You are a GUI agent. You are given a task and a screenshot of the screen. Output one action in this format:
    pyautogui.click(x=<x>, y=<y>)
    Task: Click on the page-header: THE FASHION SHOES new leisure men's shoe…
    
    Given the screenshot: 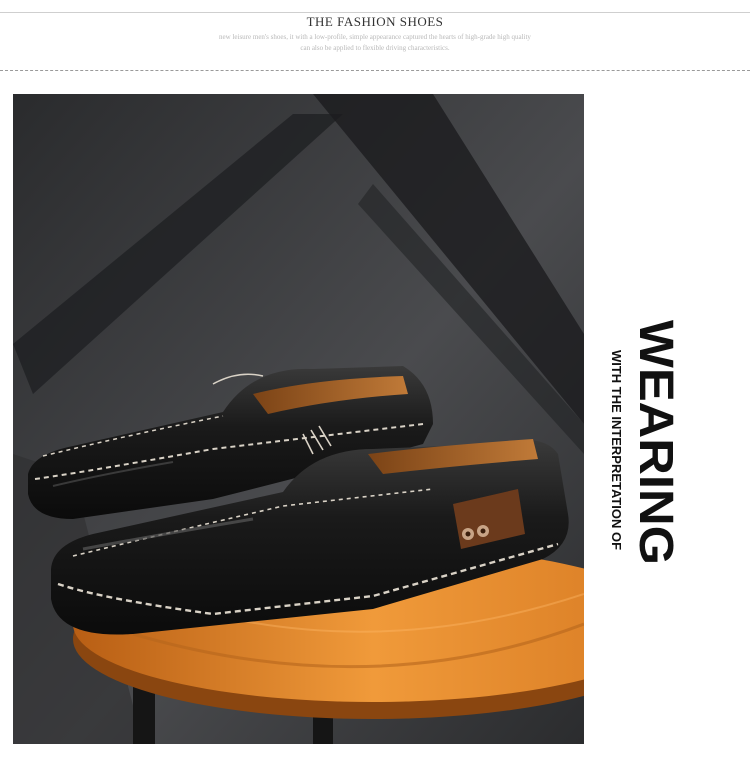 What is the action you would take?
    pyautogui.click(x=375, y=36)
    